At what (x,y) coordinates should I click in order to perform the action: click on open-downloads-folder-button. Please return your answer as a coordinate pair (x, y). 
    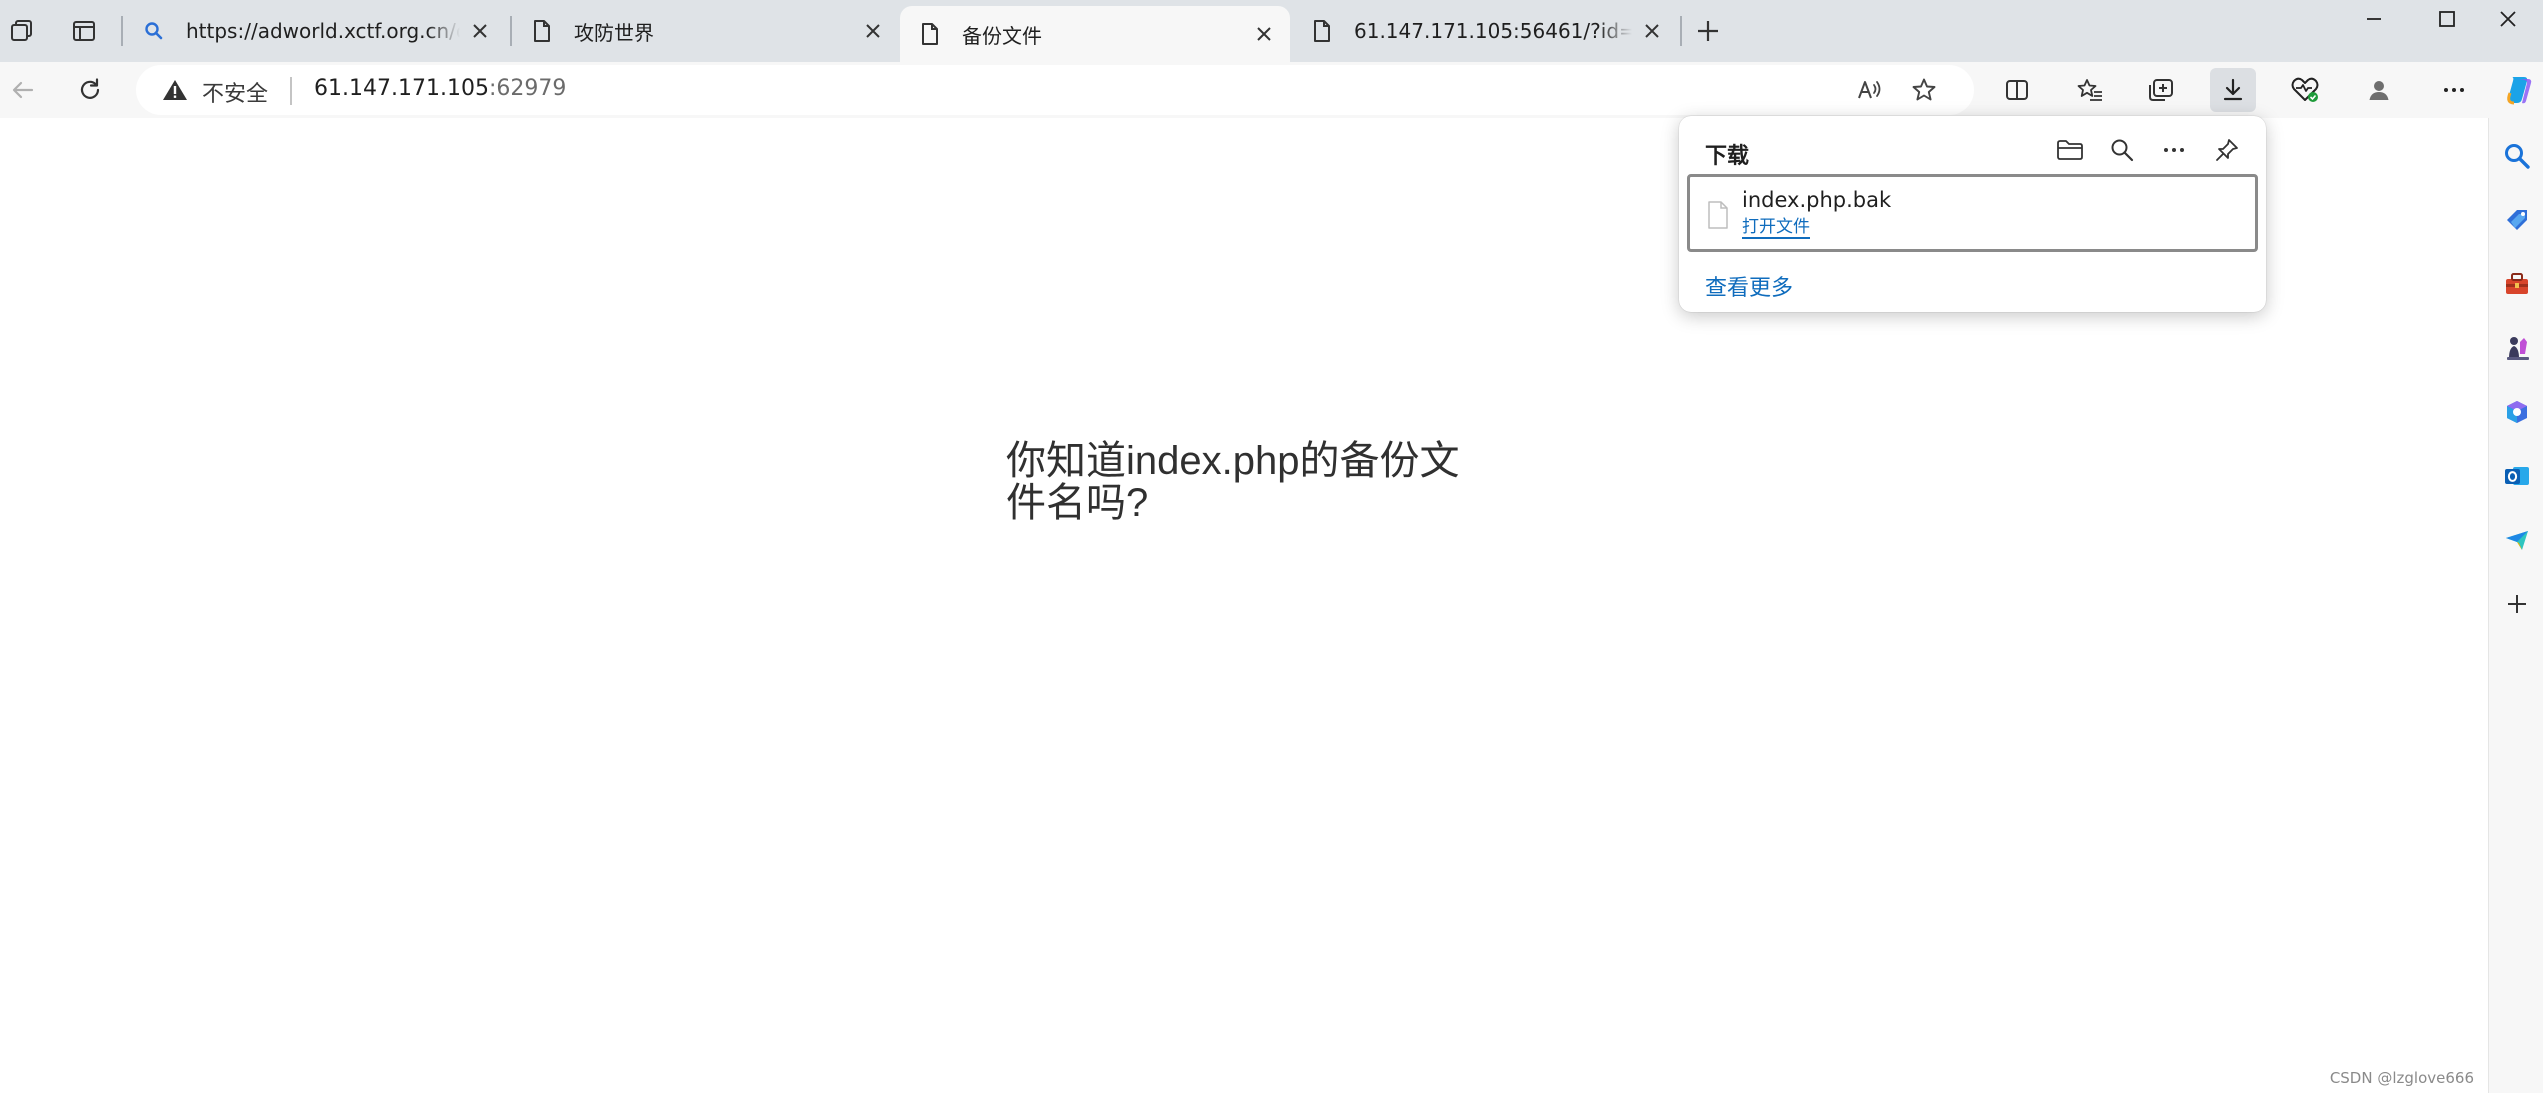
    Looking at the image, I should click on (2070, 150).